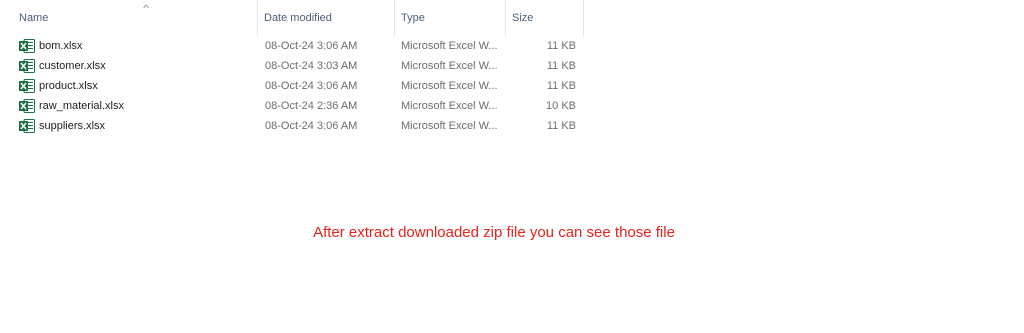 The image size is (1024, 333). Describe the element at coordinates (561, 106) in the screenshot. I see `file-size: 10 KB` at that location.